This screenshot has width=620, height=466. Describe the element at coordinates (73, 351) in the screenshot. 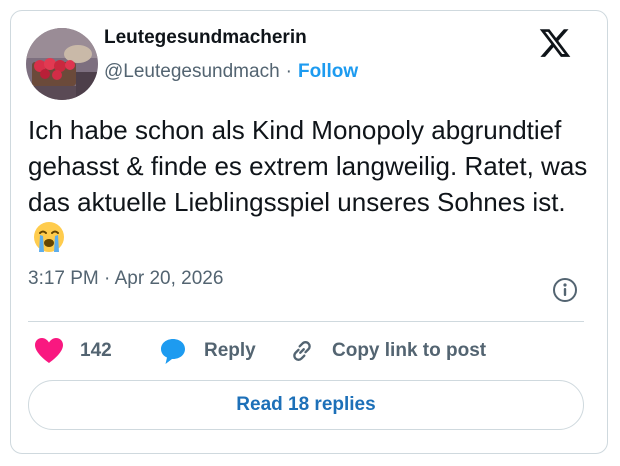

I see `like-button: 142` at that location.